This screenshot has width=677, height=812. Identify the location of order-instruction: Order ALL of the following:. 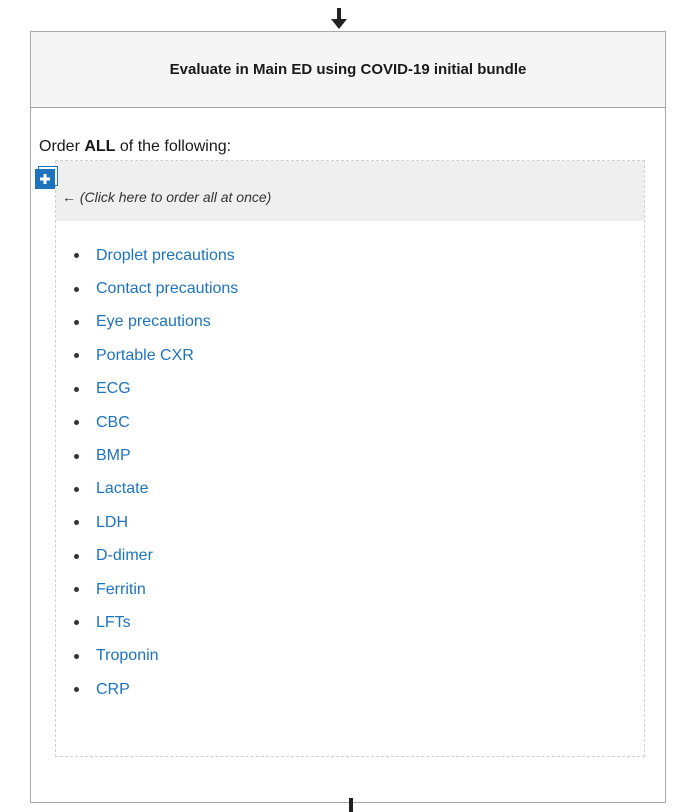
(135, 147).